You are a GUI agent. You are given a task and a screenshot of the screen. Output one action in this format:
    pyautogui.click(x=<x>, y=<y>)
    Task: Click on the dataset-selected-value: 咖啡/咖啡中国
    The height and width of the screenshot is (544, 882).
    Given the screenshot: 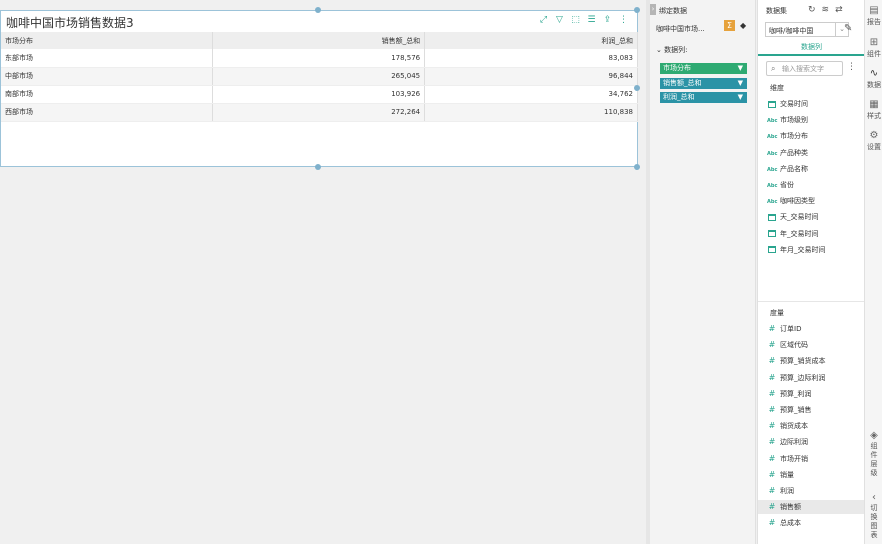 What is the action you would take?
    pyautogui.click(x=801, y=31)
    